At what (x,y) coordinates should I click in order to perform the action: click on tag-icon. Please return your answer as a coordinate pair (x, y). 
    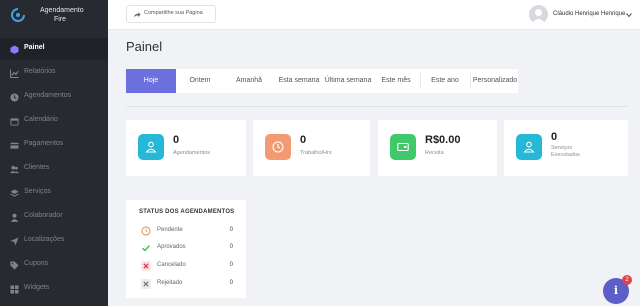
    Looking at the image, I should click on (14, 265).